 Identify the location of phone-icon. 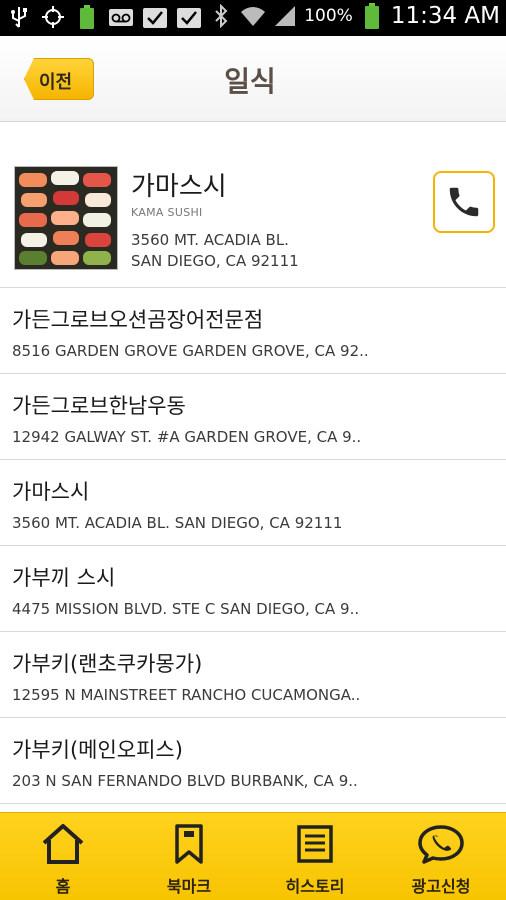
(464, 202).